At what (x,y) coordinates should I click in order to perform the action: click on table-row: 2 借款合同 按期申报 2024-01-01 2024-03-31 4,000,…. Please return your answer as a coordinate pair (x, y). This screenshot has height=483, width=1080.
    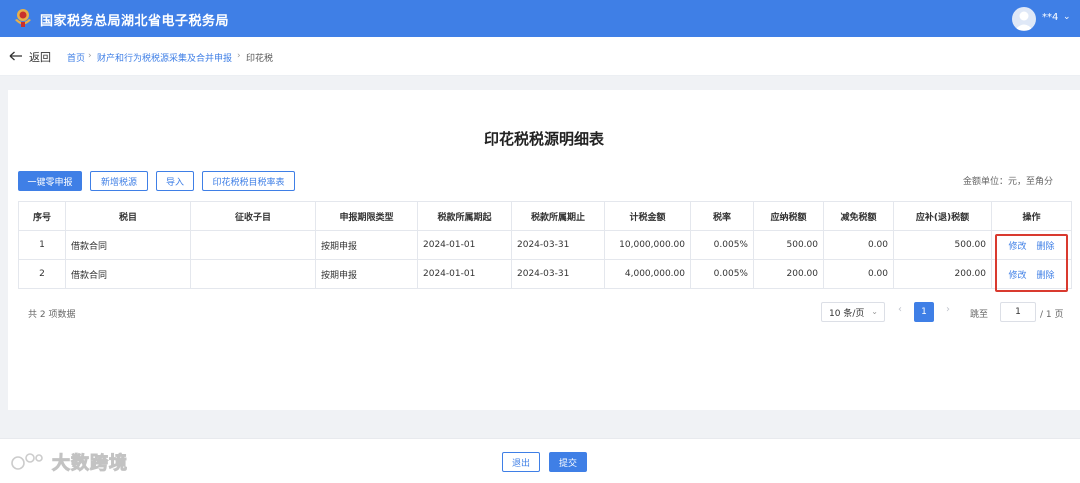
    Looking at the image, I should click on (545, 274).